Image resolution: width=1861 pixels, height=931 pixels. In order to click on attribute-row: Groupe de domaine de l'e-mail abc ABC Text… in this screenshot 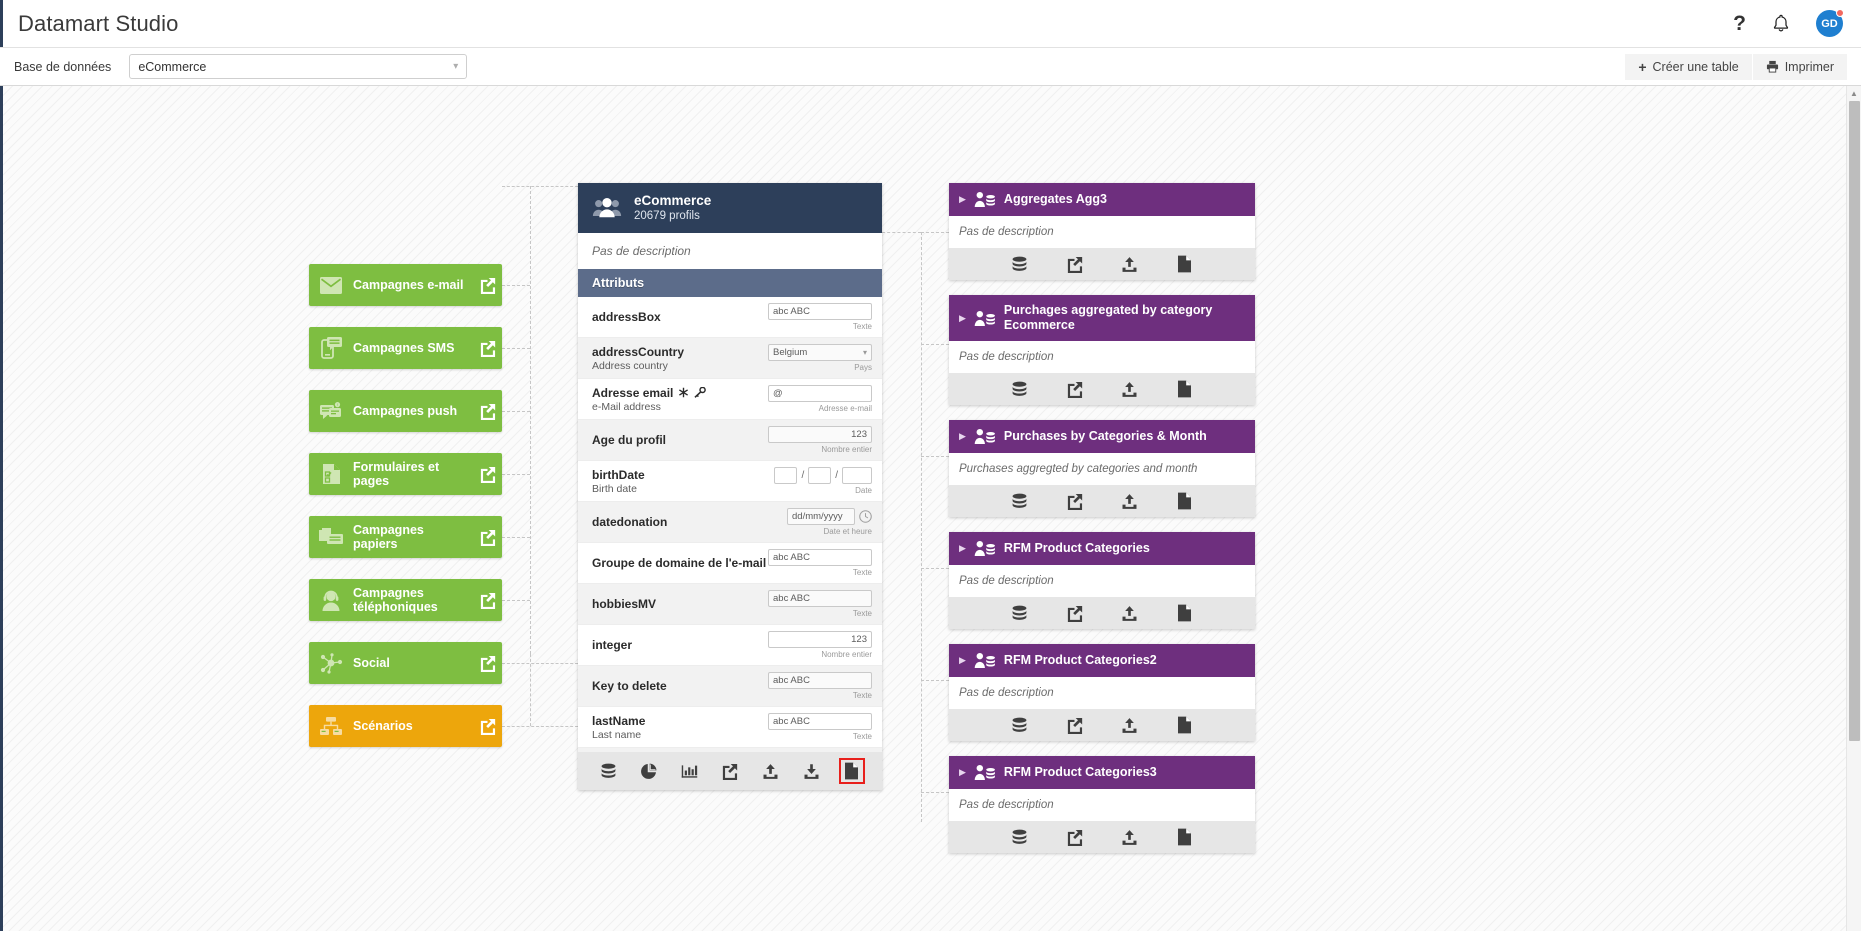, I will do `click(730, 563)`.